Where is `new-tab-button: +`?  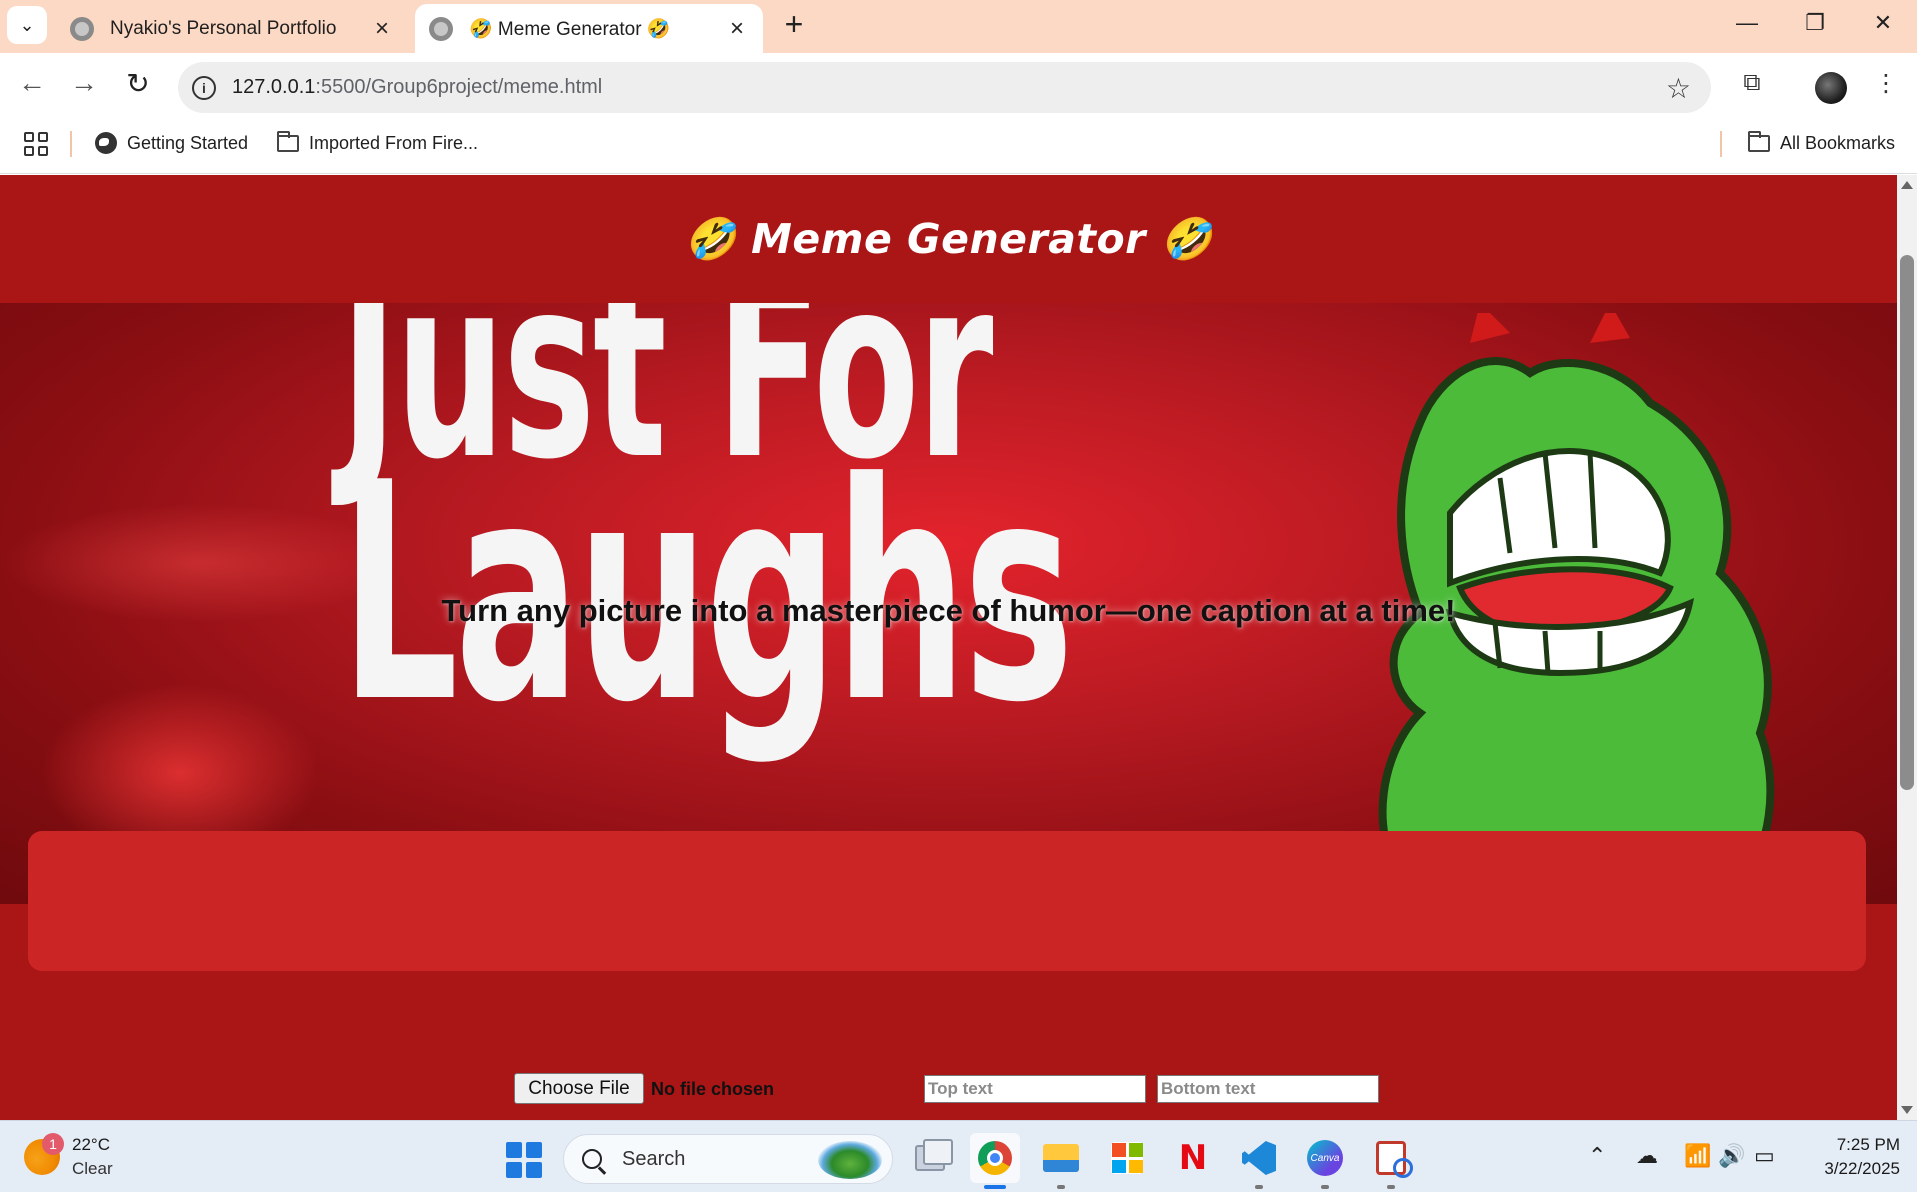
new-tab-button: + is located at coordinates (794, 24).